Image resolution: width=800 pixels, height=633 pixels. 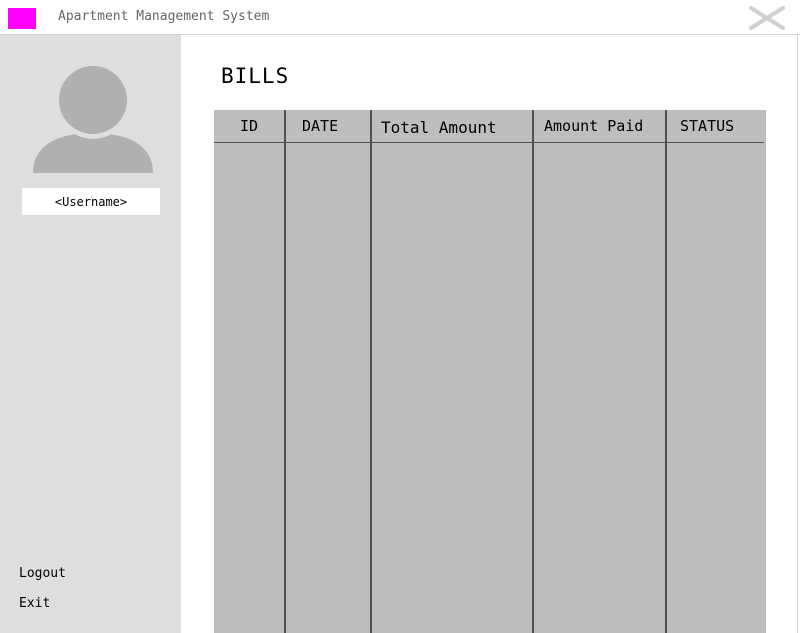 What do you see at coordinates (400, 17) in the screenshot?
I see `title-bar: Apartment Management System` at bounding box center [400, 17].